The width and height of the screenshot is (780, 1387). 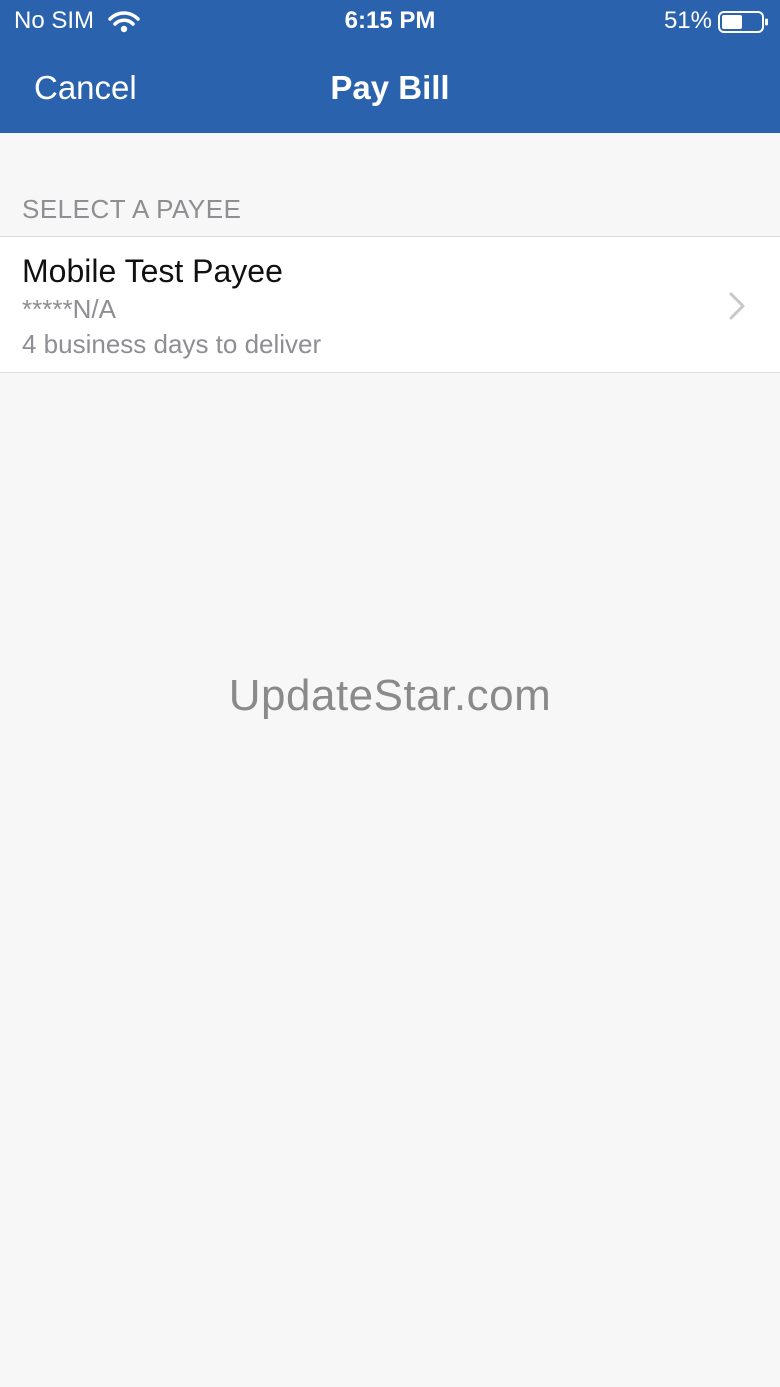 I want to click on page-title: Pay Bill, so click(x=390, y=87).